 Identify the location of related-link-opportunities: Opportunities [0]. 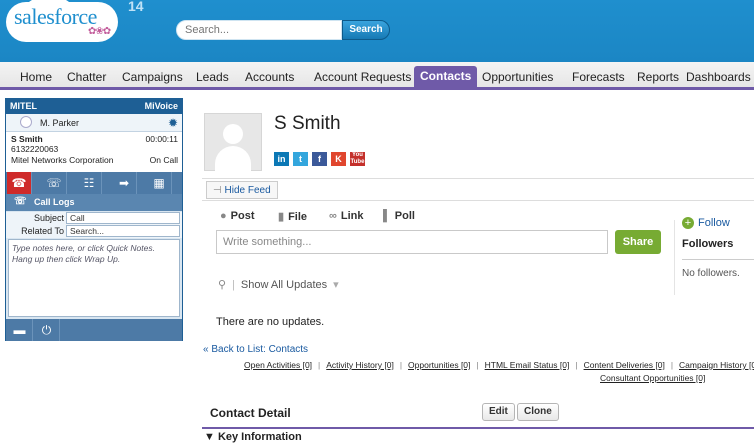
(439, 365).